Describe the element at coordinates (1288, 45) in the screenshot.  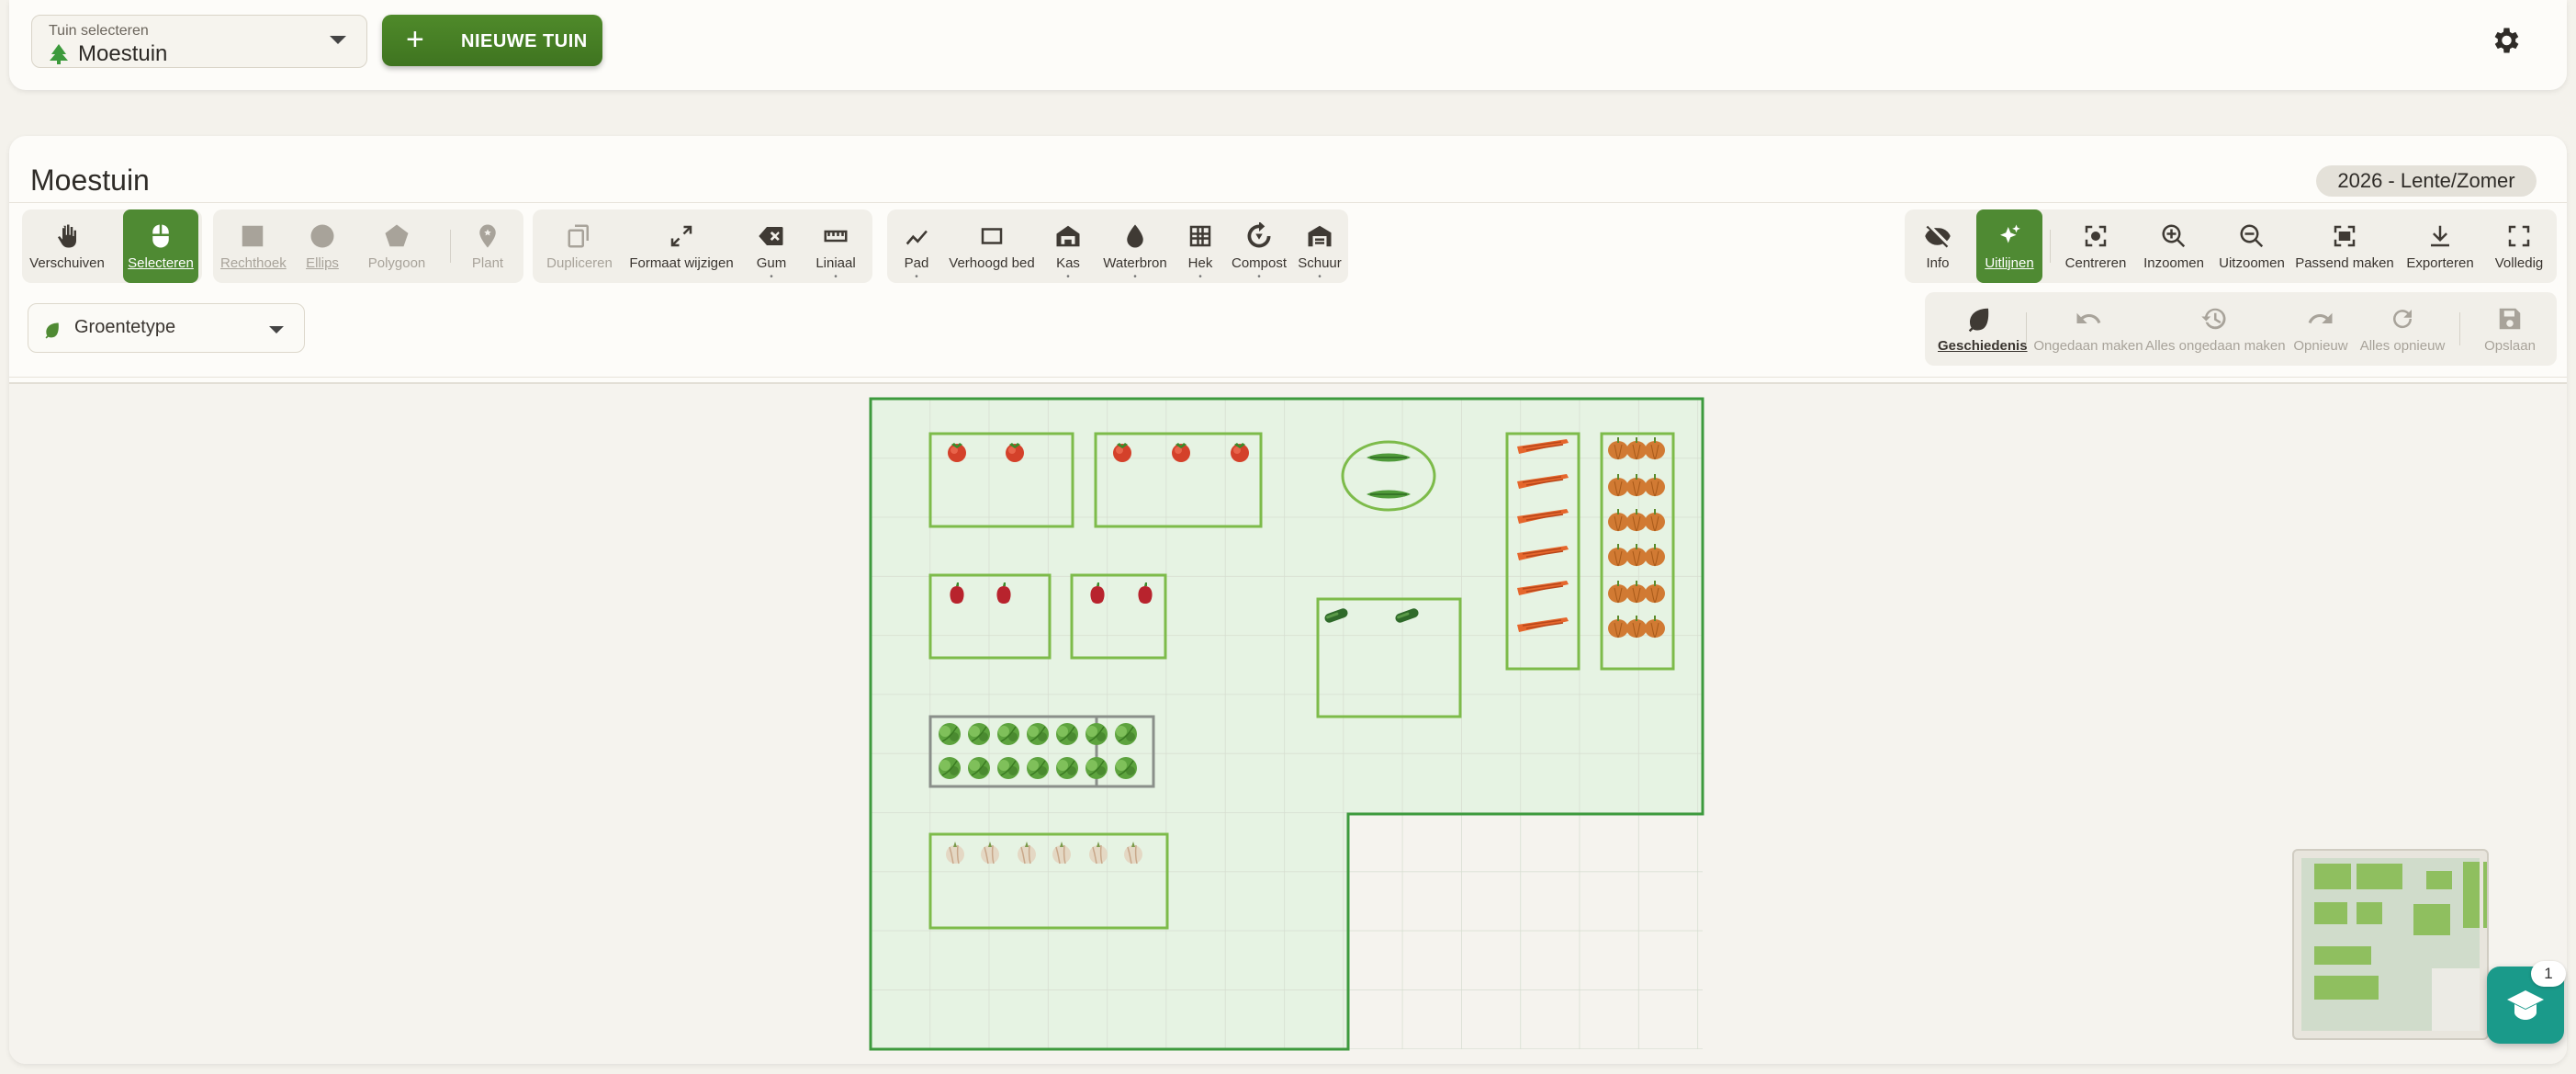
I see `top-bar: Tuin selecteren Moestuin + NIEUWE TUIN` at that location.